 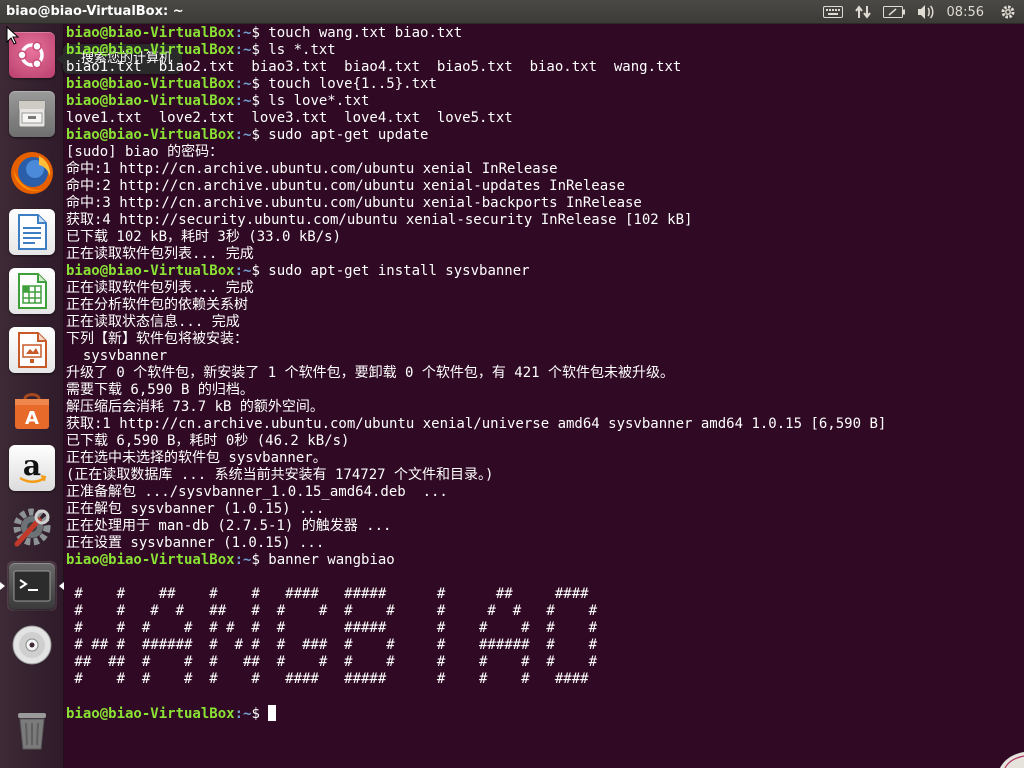 I want to click on network-arrows-icon, so click(x=863, y=12).